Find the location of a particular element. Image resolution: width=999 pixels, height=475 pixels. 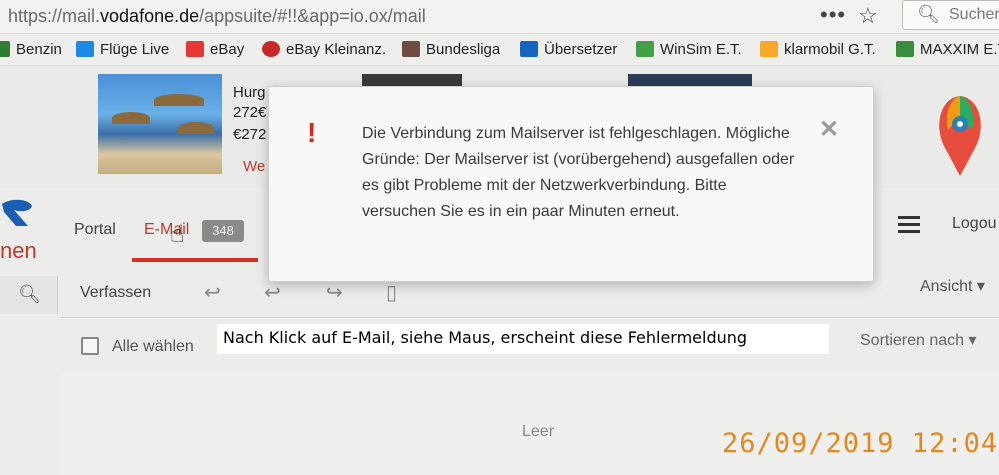

bookmark-maxxim: MAXXIM E.T. is located at coordinates (947, 49).